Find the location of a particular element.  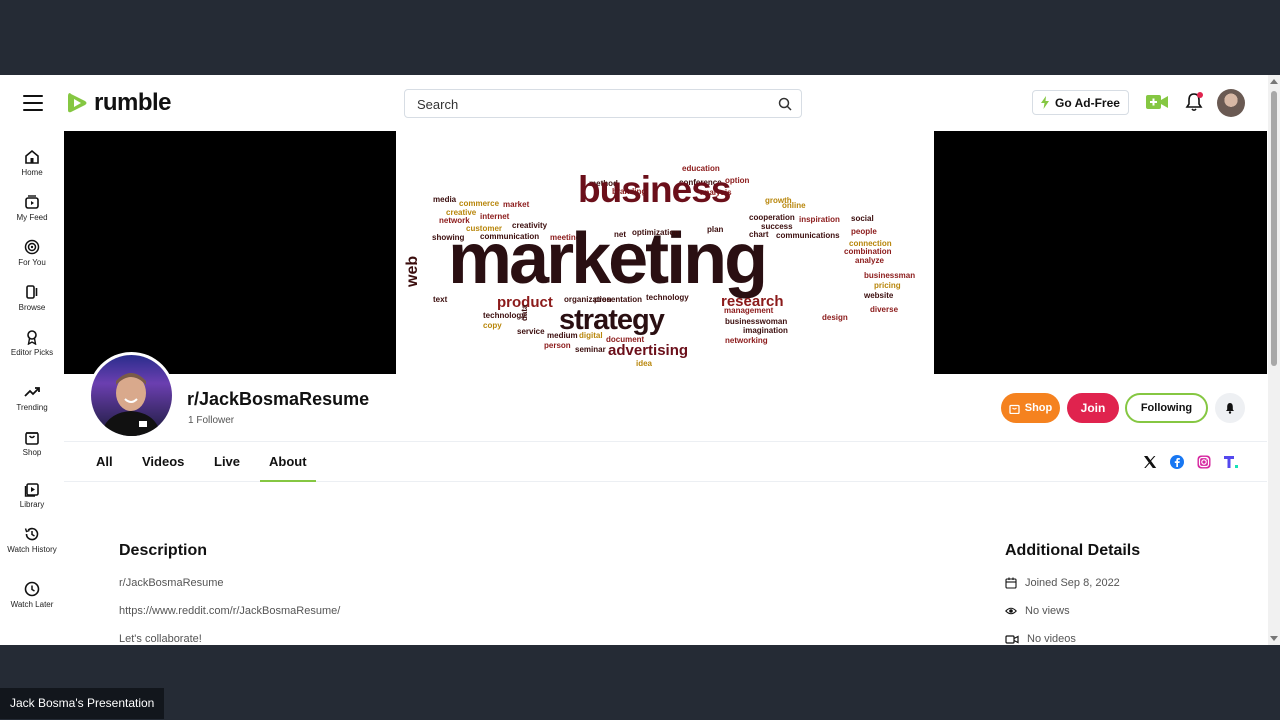

home-icon is located at coordinates (32, 156).